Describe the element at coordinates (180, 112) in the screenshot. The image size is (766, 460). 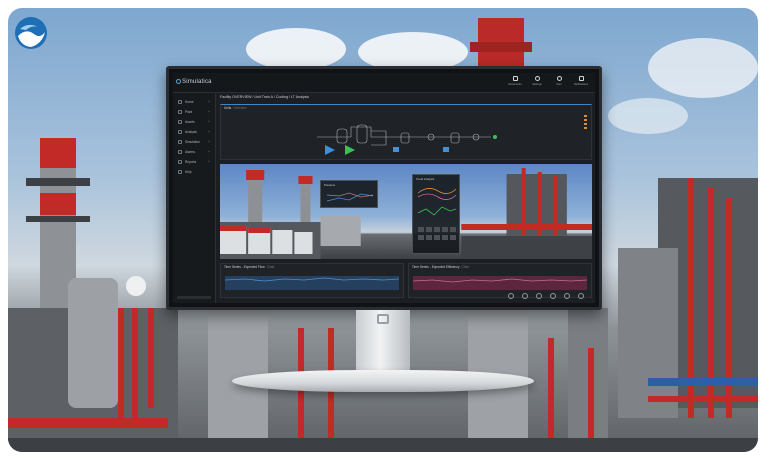
I see `plant-icon` at that location.